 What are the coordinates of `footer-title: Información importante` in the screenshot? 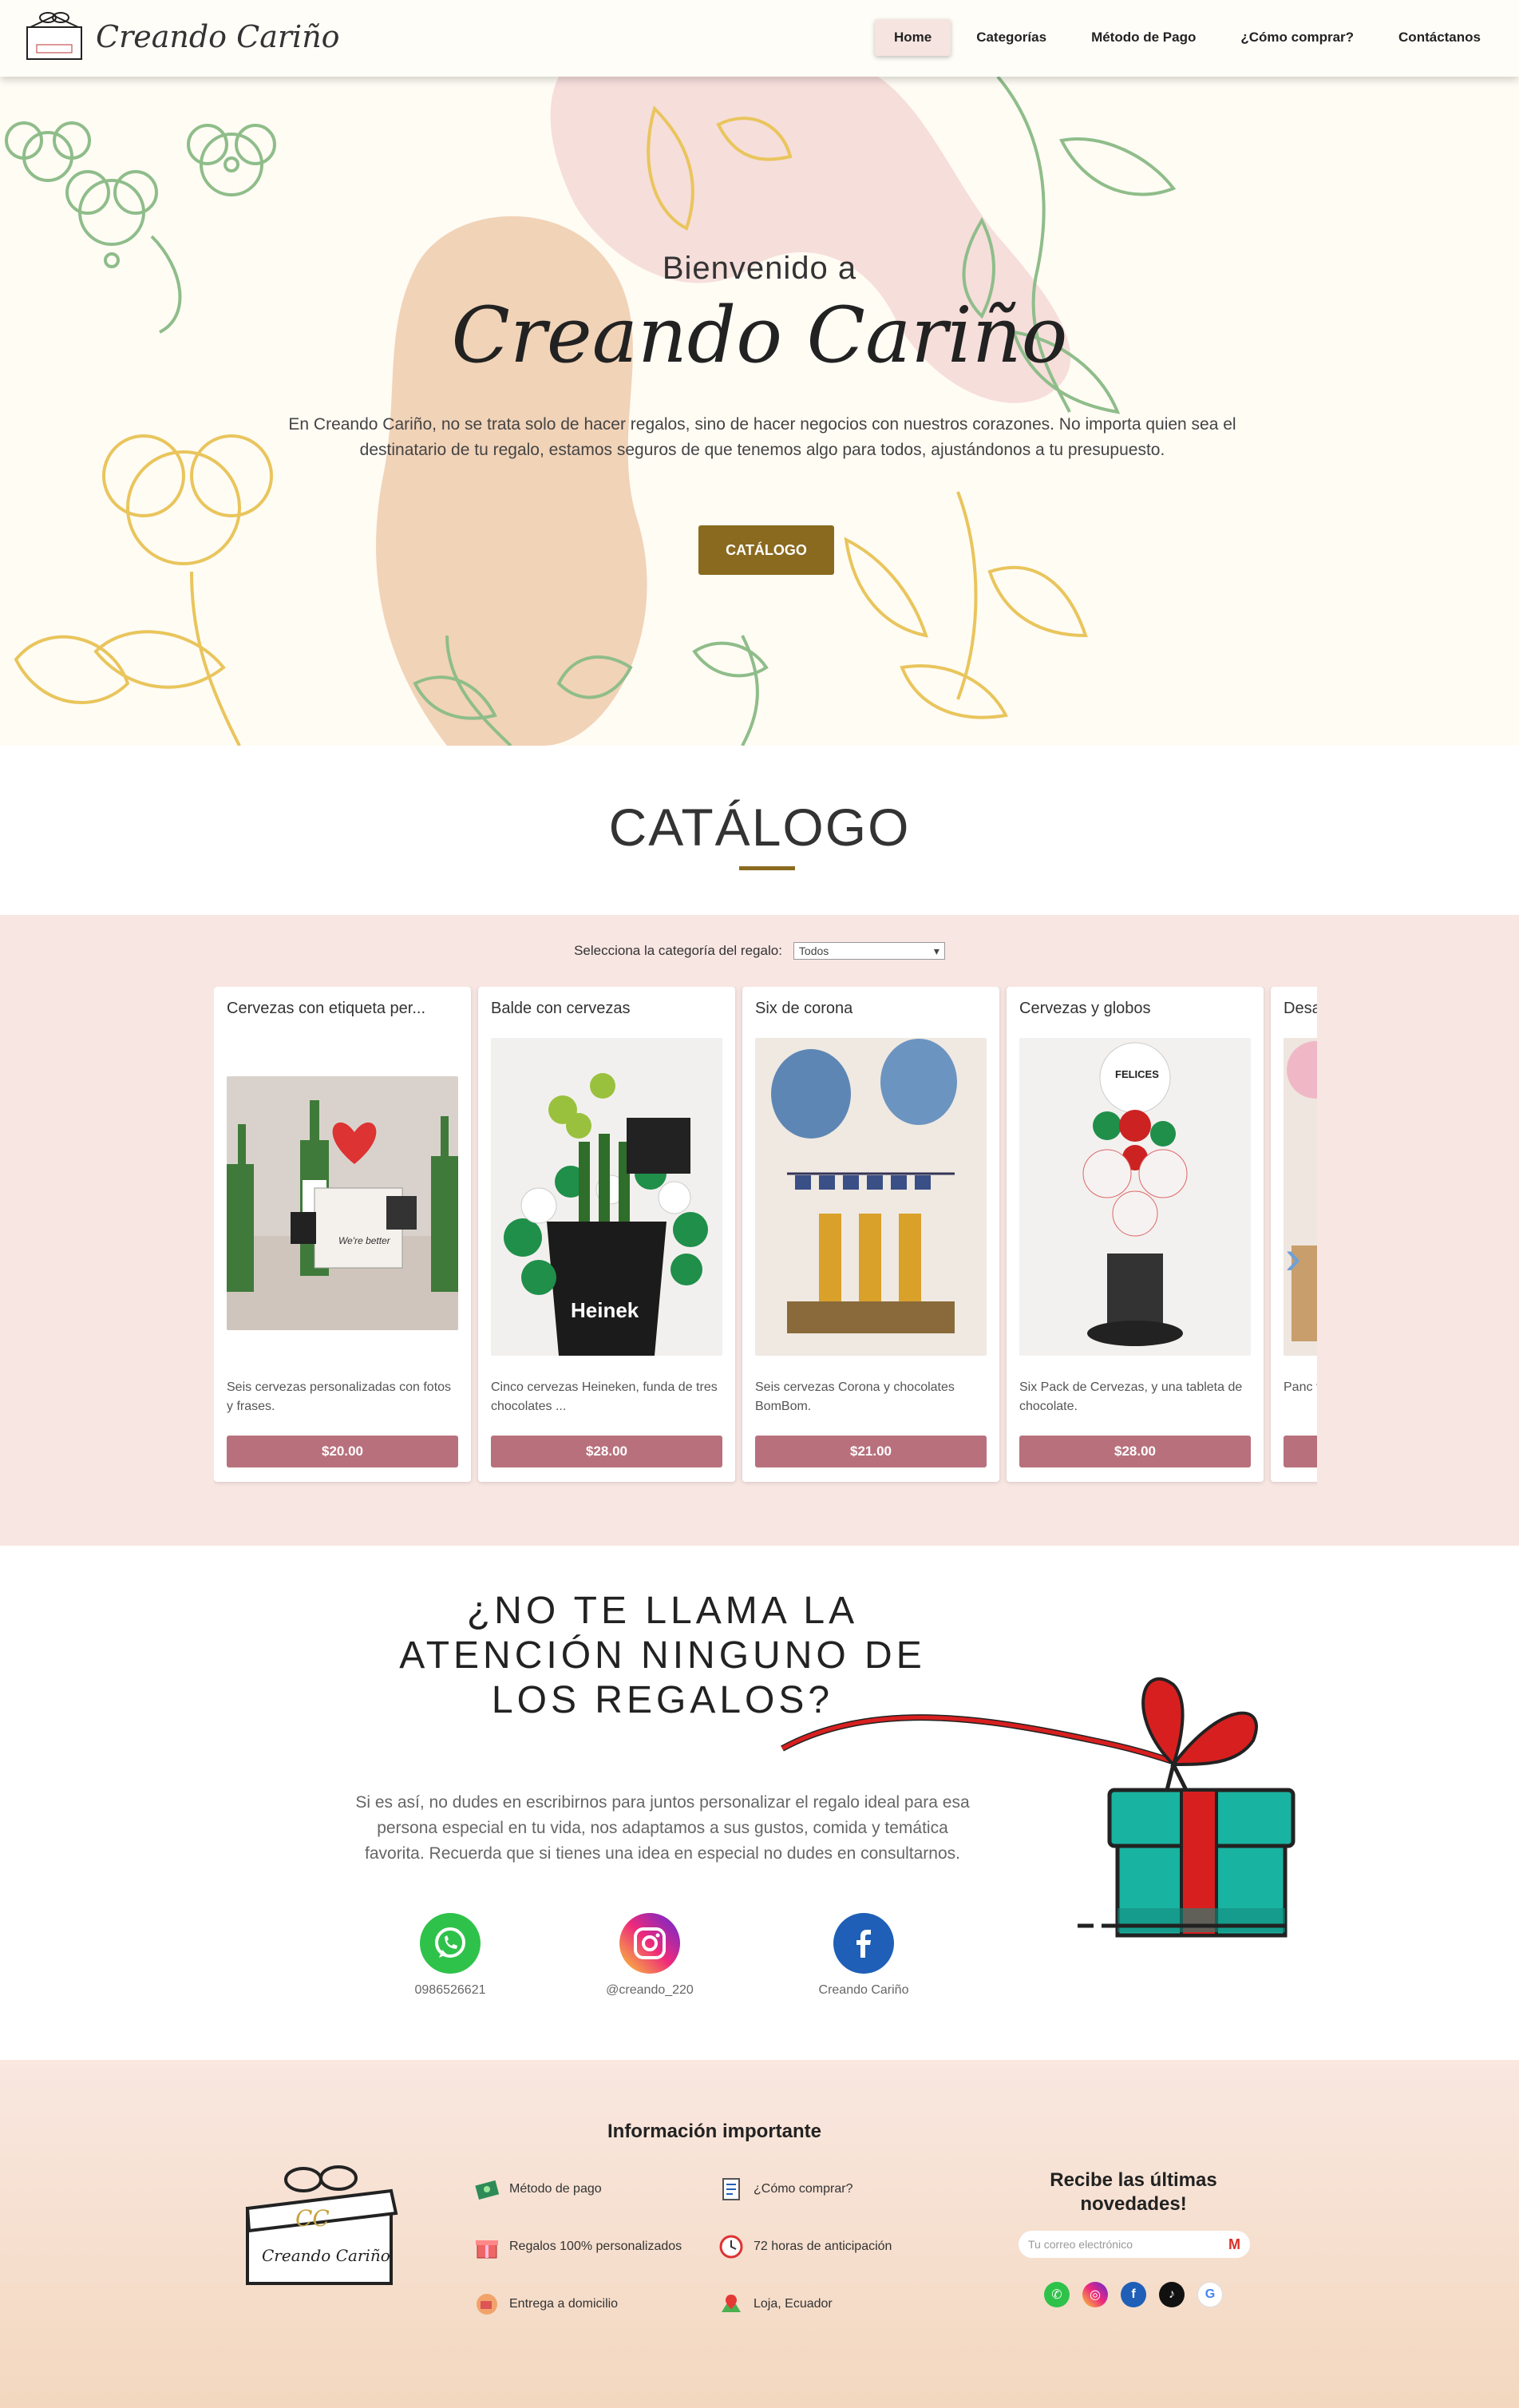 It's located at (715, 2132).